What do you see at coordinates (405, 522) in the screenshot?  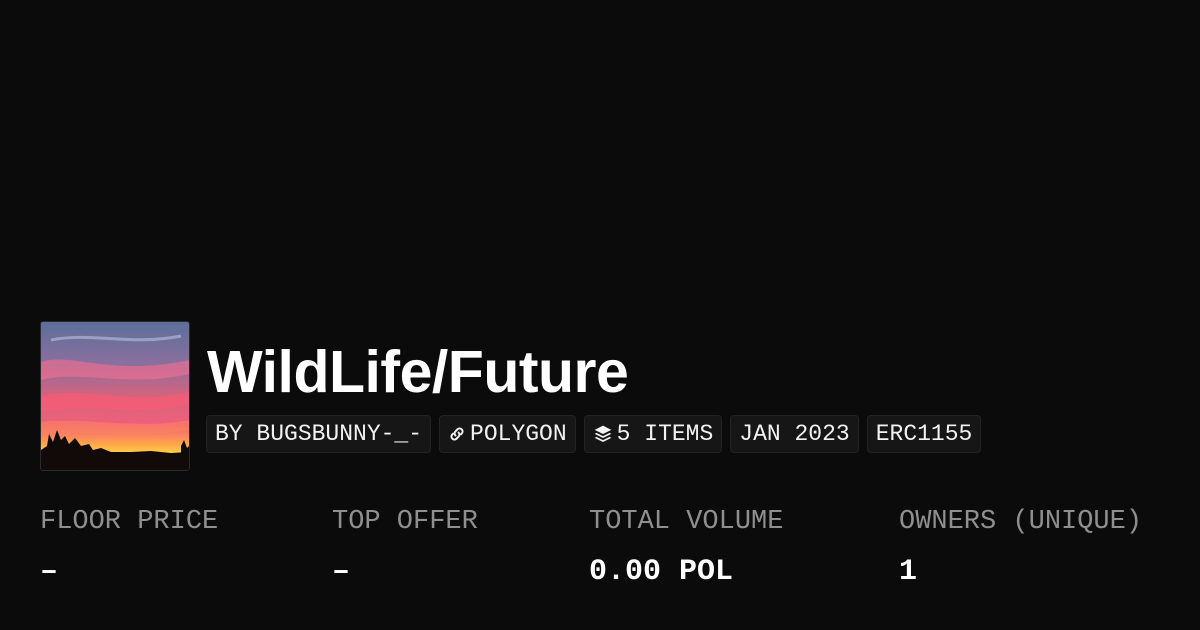 I see `stat-label: TOP OFFER` at bounding box center [405, 522].